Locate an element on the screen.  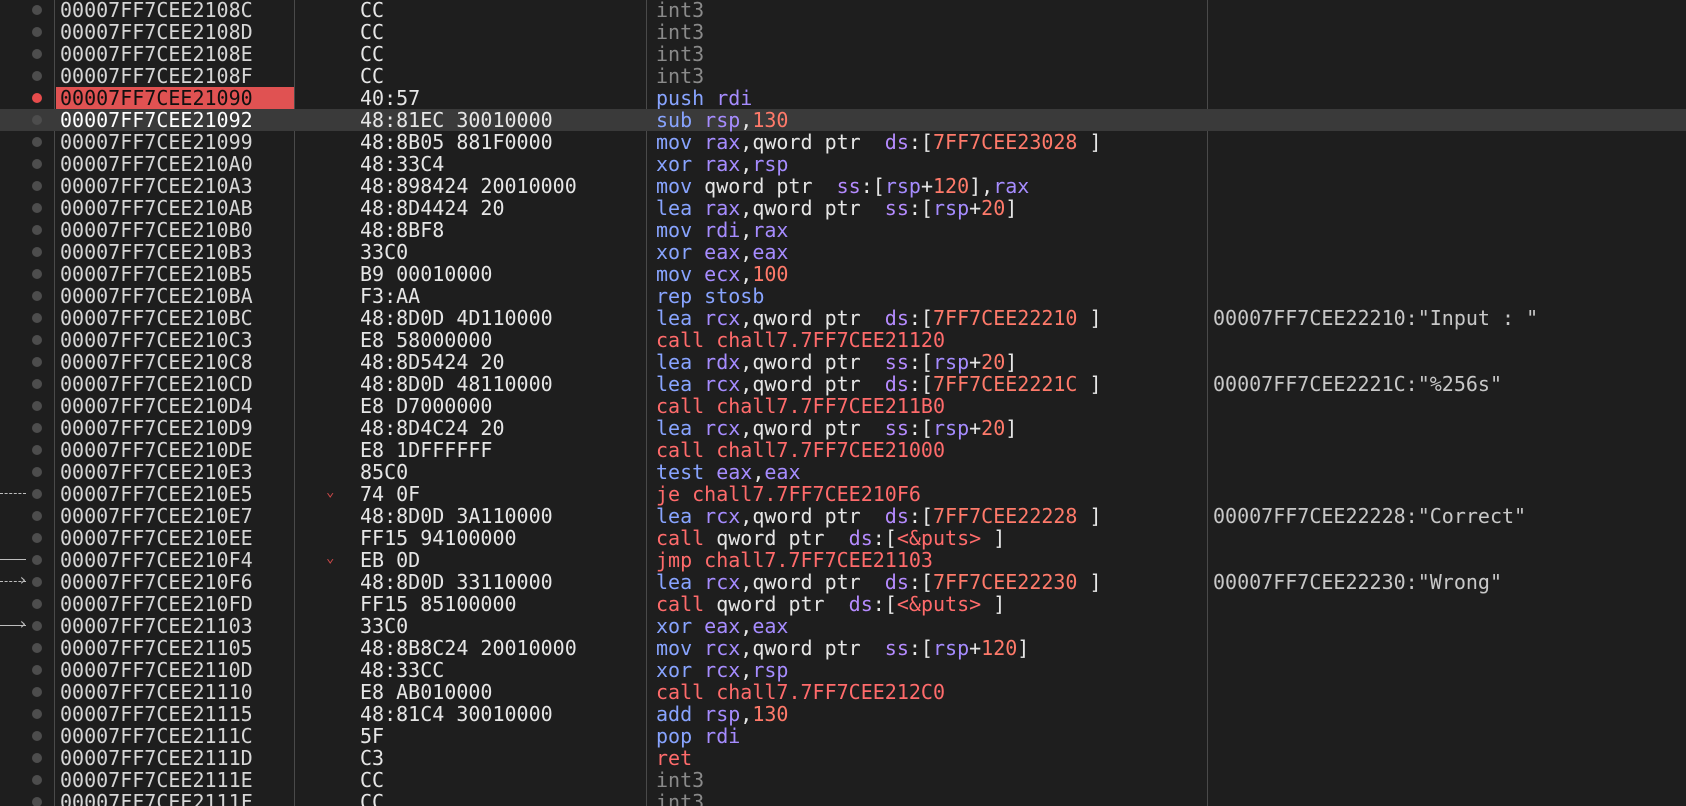
instruction-row: 00007FF7CEE210BA F3:AA rep stosb is located at coordinates (843, 296).